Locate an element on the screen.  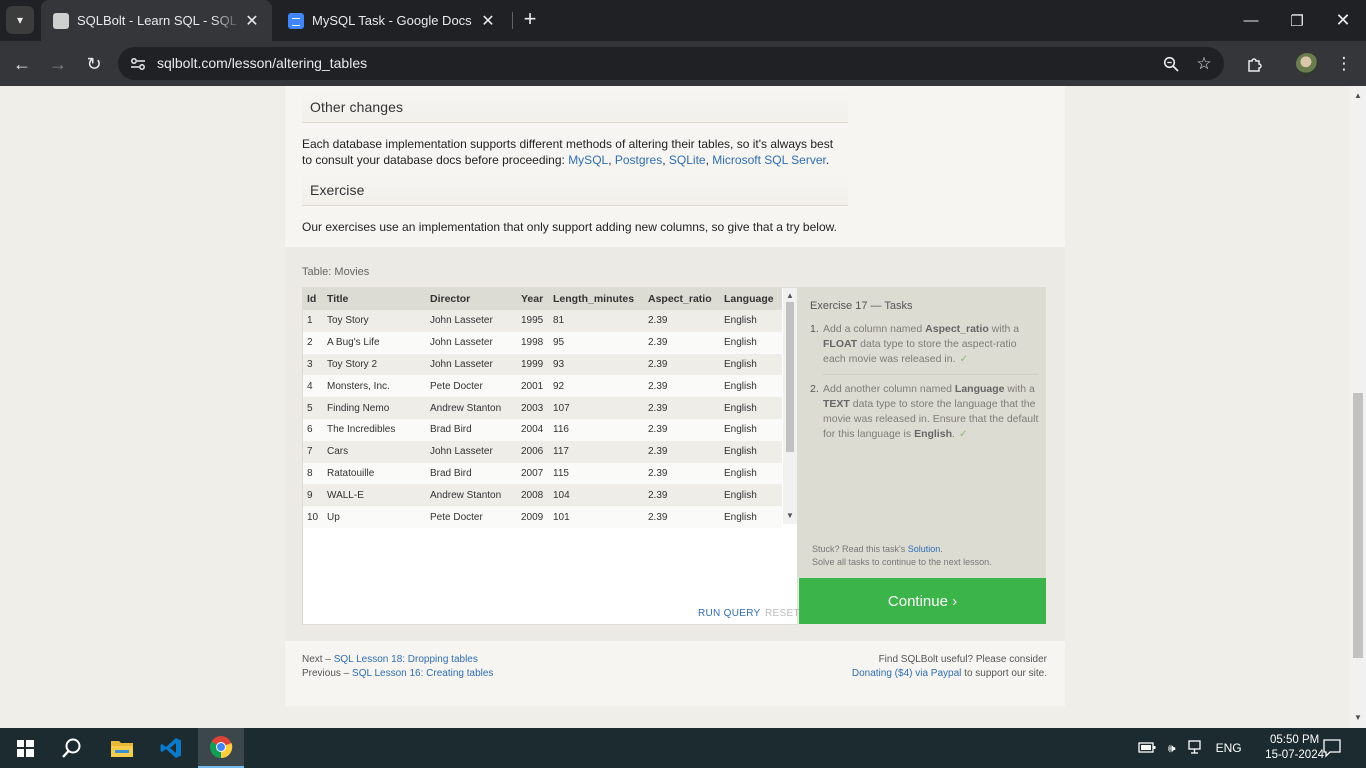
table-cell: 2 is located at coordinates (313, 342).